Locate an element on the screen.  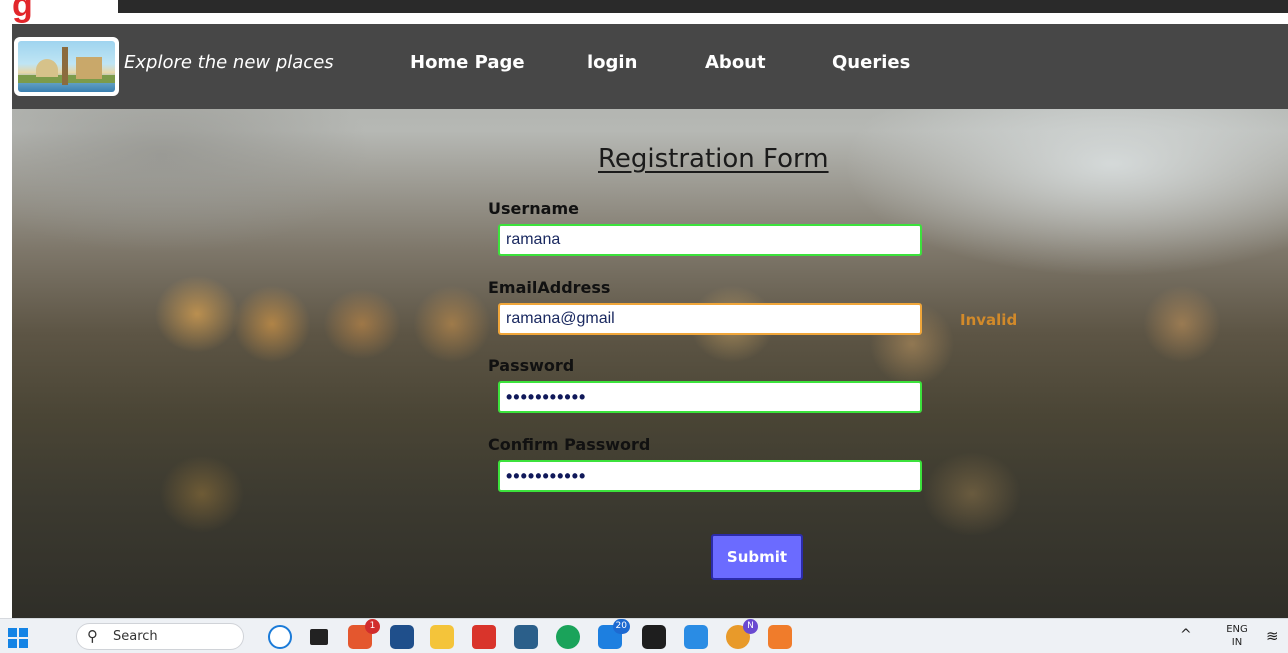
wps-office-icon is located at coordinates (484, 637).